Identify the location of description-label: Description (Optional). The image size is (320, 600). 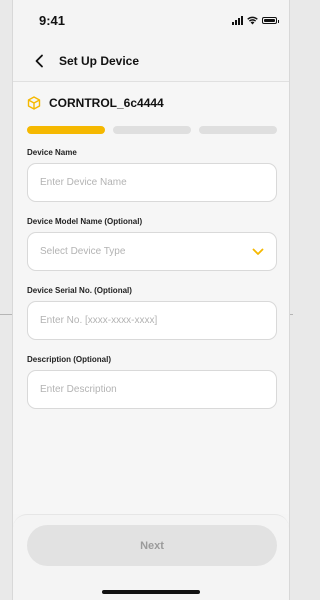
(69, 359).